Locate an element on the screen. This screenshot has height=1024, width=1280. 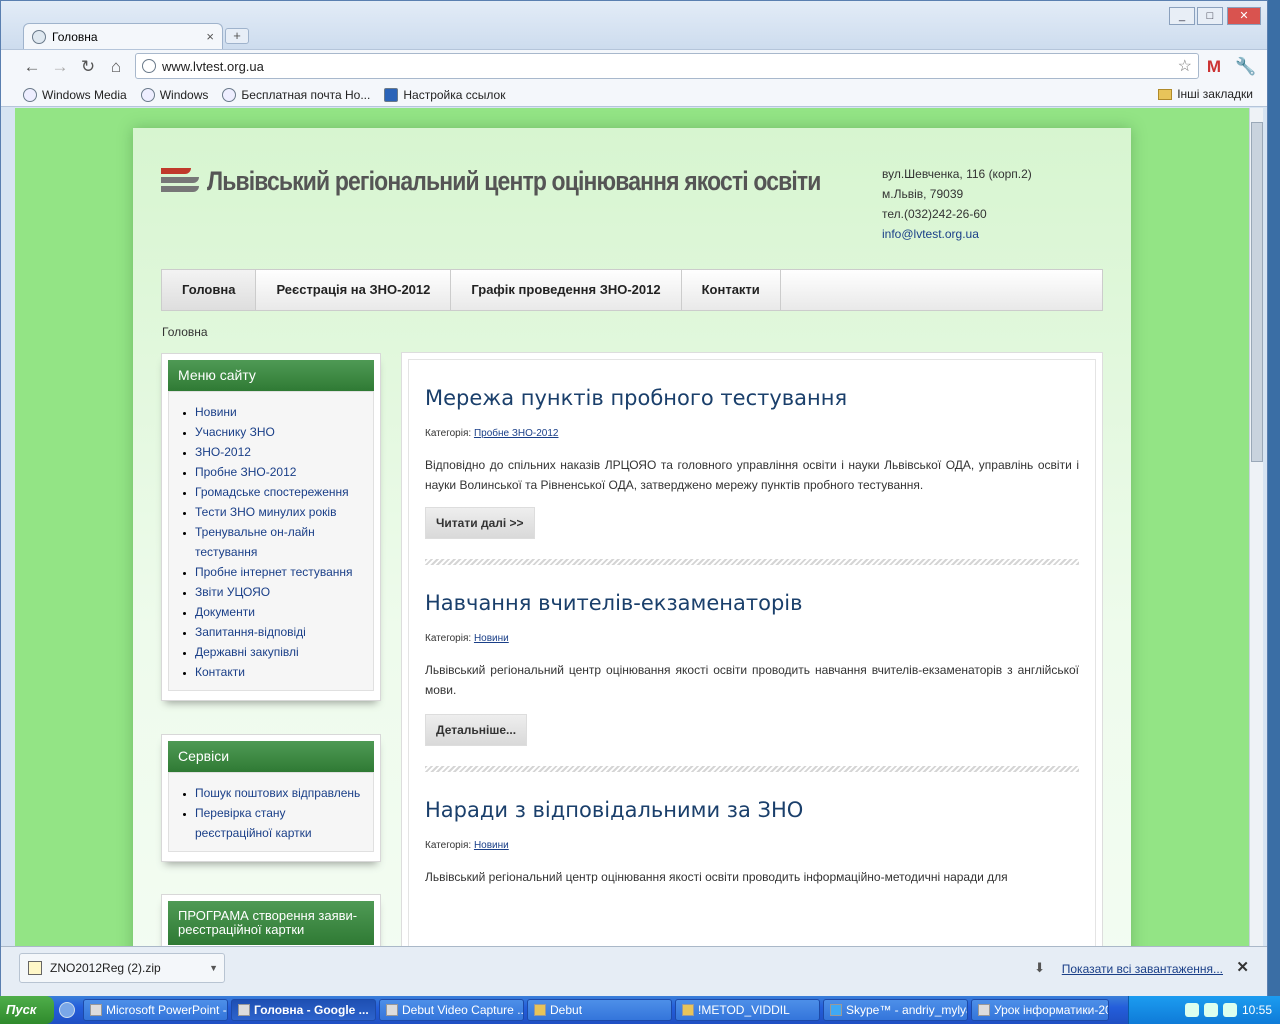
post-title: Мережа пунктів пробного тестування is located at coordinates (752, 398).